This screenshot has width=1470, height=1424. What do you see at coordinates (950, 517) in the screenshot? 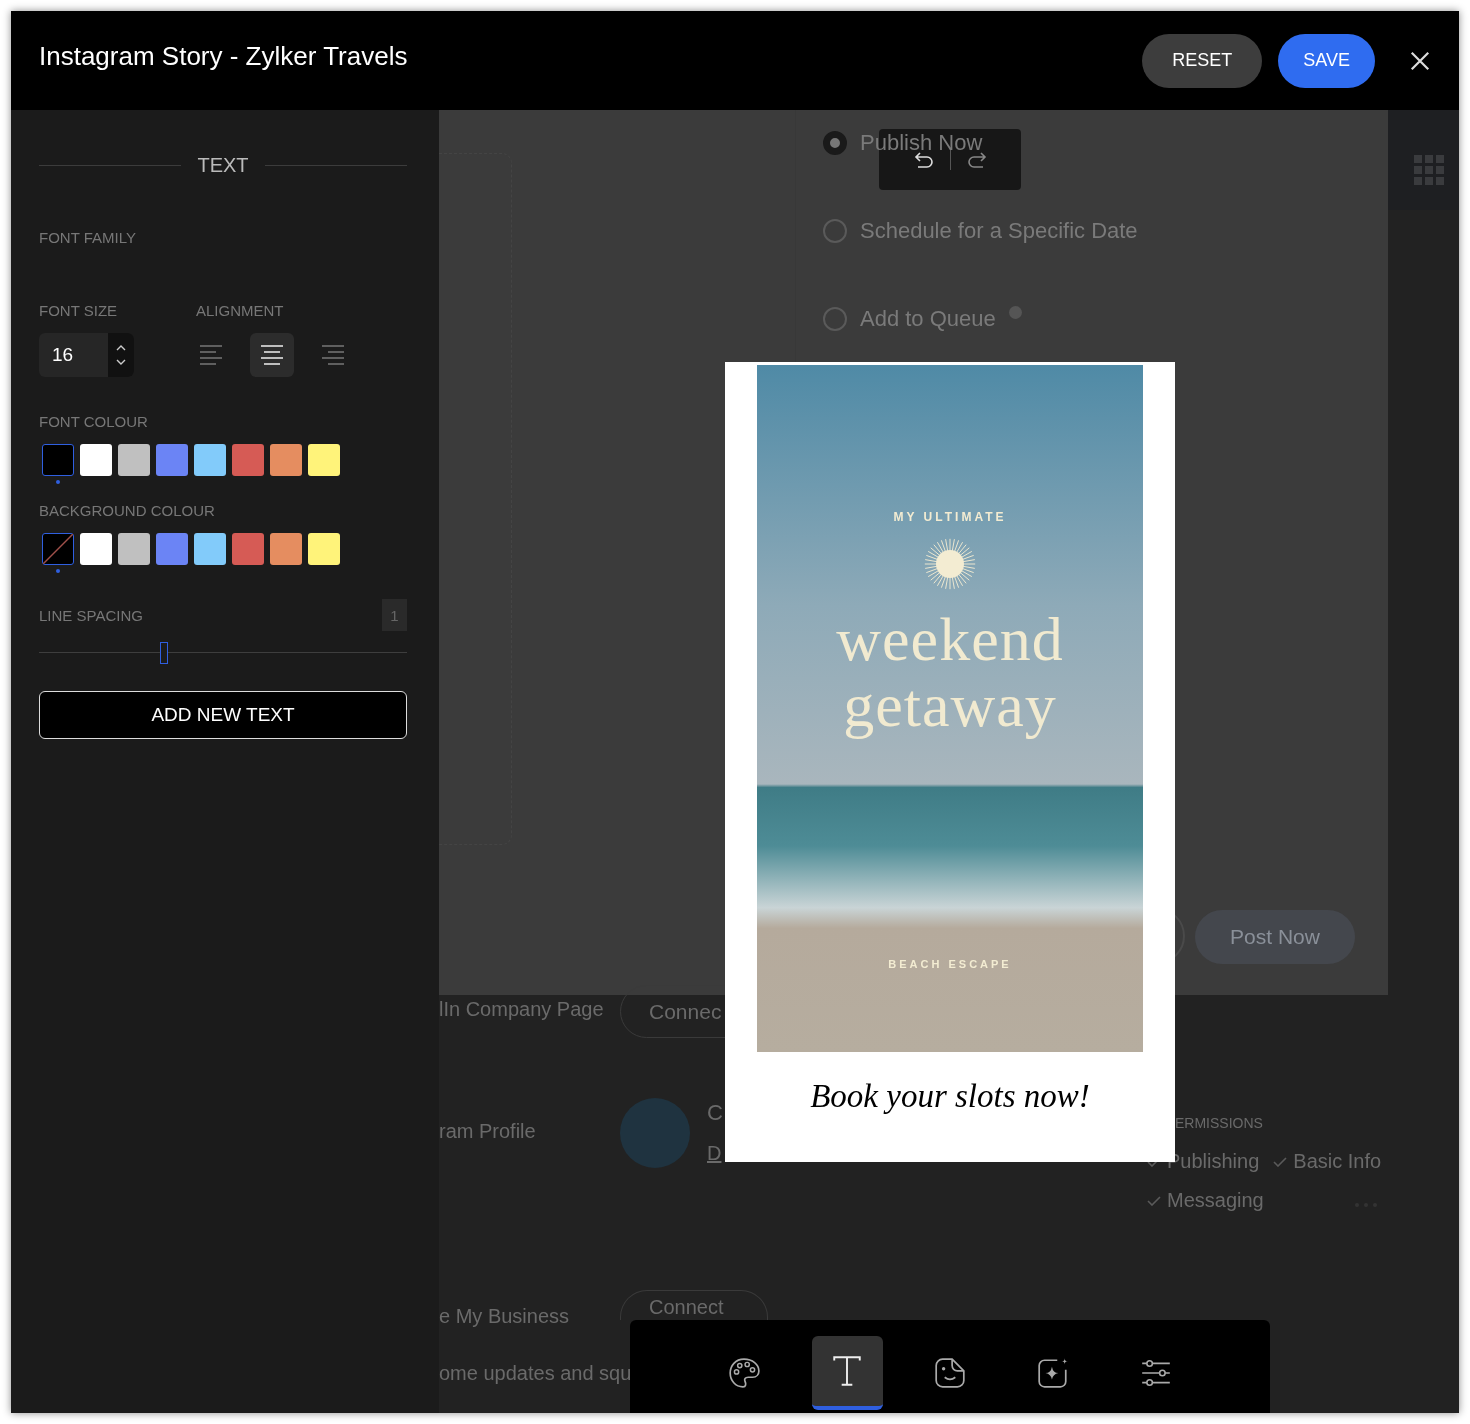
I see `kicker-text: MY ULTIMATE` at bounding box center [950, 517].